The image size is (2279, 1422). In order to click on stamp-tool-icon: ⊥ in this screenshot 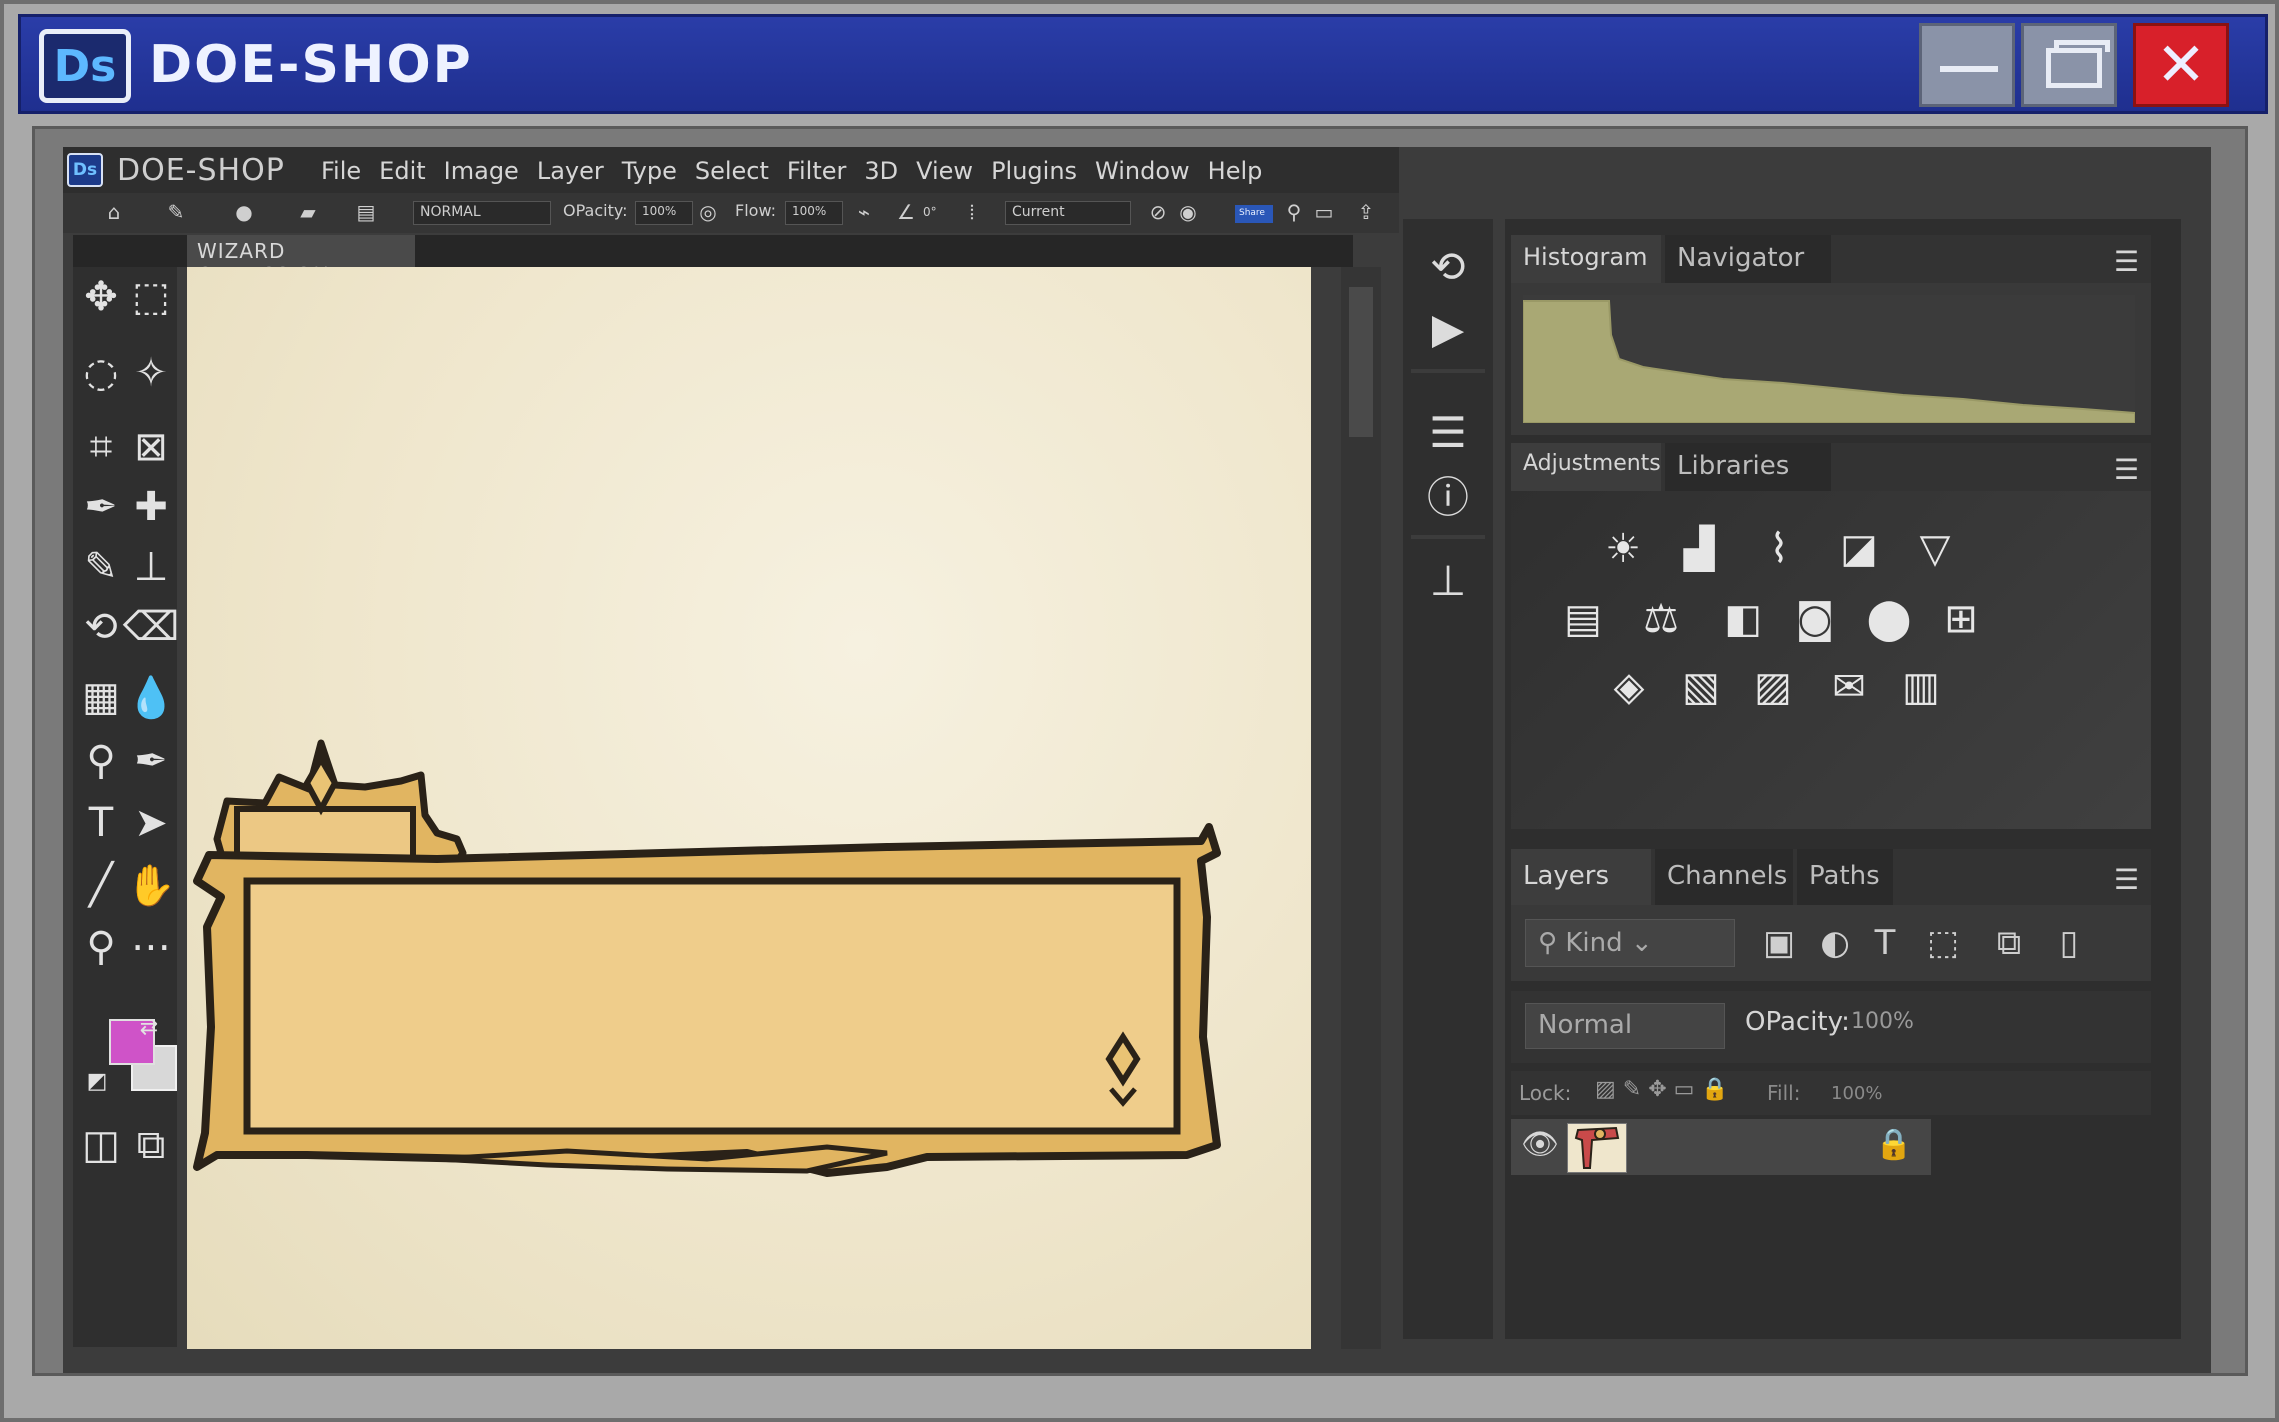, I will do `click(151, 567)`.